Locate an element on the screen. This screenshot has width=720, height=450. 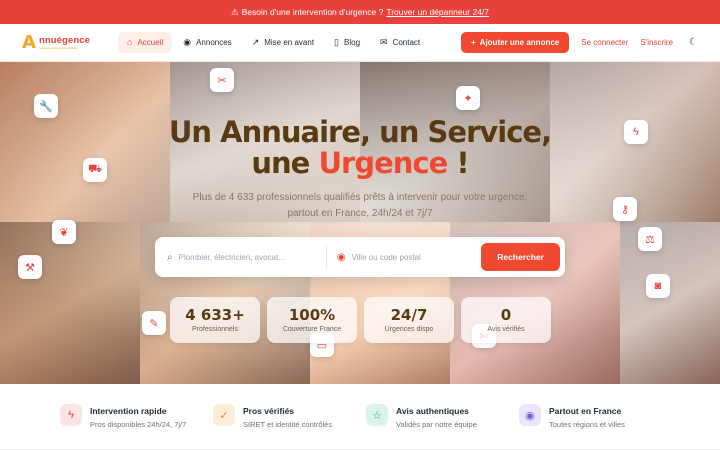
nav-item-contact: ✉ Contact is located at coordinates (400, 42).